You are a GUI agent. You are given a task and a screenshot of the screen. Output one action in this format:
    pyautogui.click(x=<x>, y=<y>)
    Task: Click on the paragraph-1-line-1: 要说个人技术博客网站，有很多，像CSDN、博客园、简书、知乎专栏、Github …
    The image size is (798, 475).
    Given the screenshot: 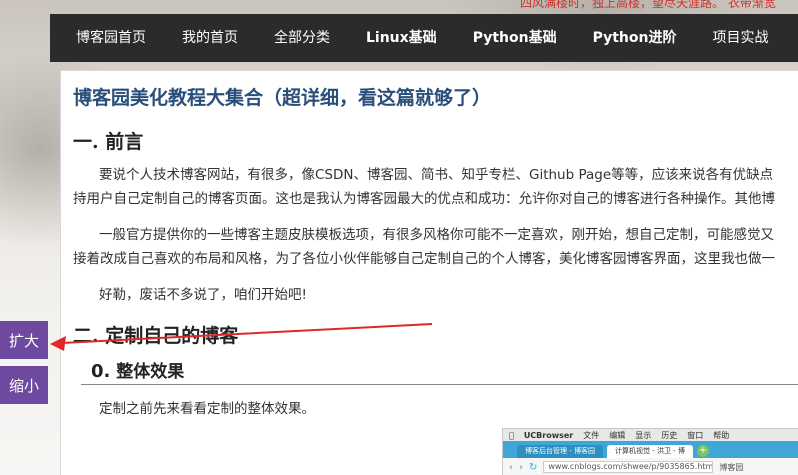 What is the action you would take?
    pyautogui.click(x=435, y=175)
    